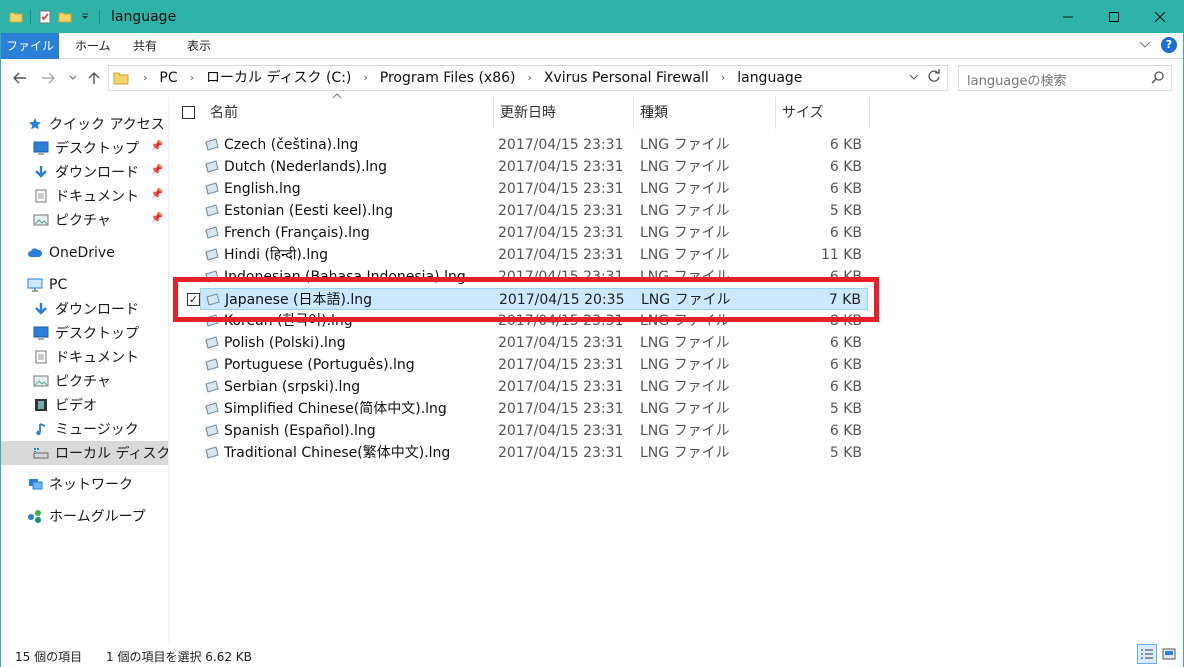 The height and width of the screenshot is (667, 1184). I want to click on sidebar-item-pc-pictures: ピクチャ, so click(84, 381).